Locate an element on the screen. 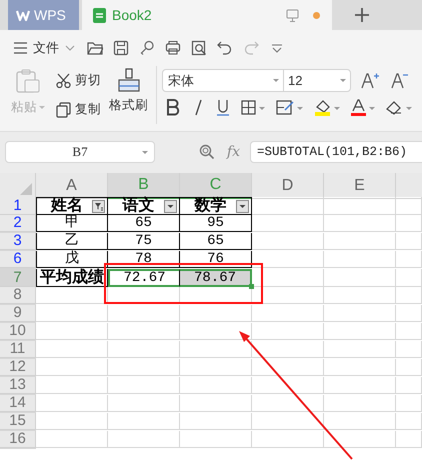  menu-icon is located at coordinates (20, 48).